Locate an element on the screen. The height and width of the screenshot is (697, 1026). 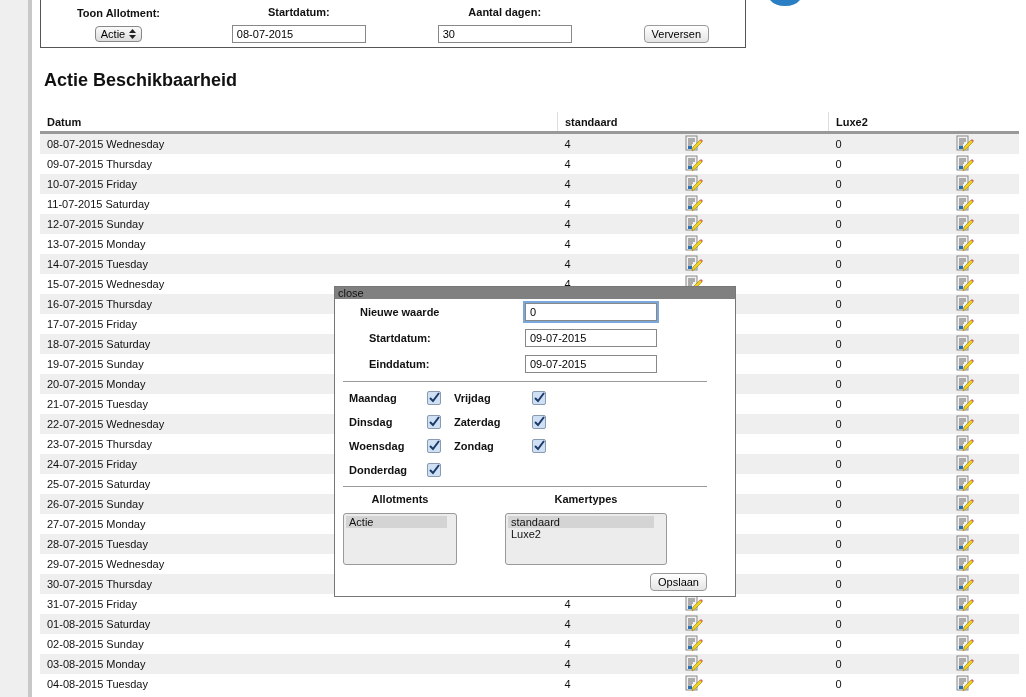
date-cell: 25-07-2015 Saturday is located at coordinates (99, 484).